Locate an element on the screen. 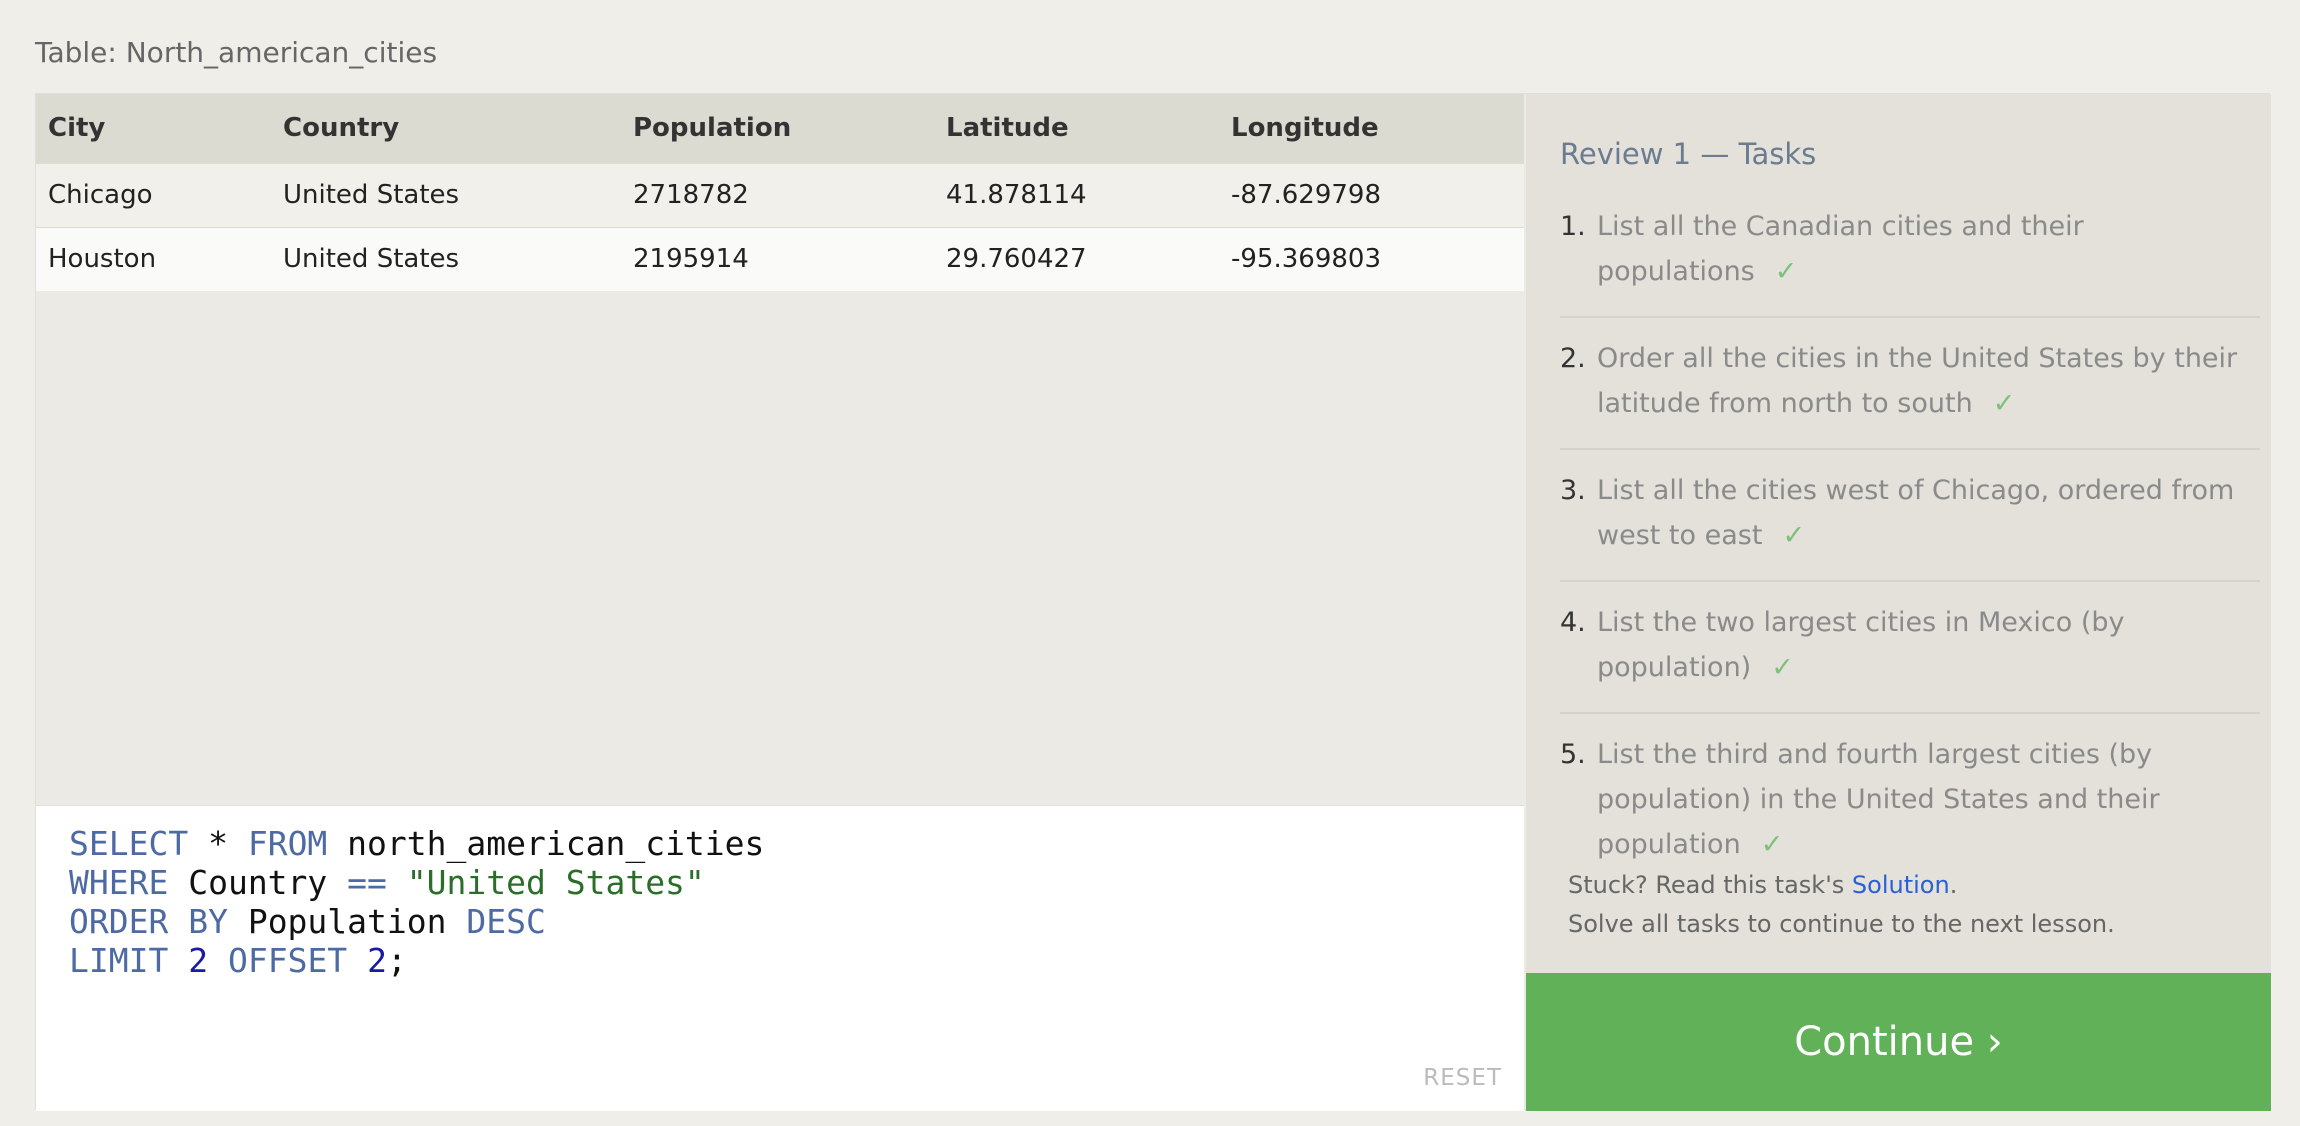 The height and width of the screenshot is (1126, 2300). table-cell: 29.760427 is located at coordinates (1076, 258).